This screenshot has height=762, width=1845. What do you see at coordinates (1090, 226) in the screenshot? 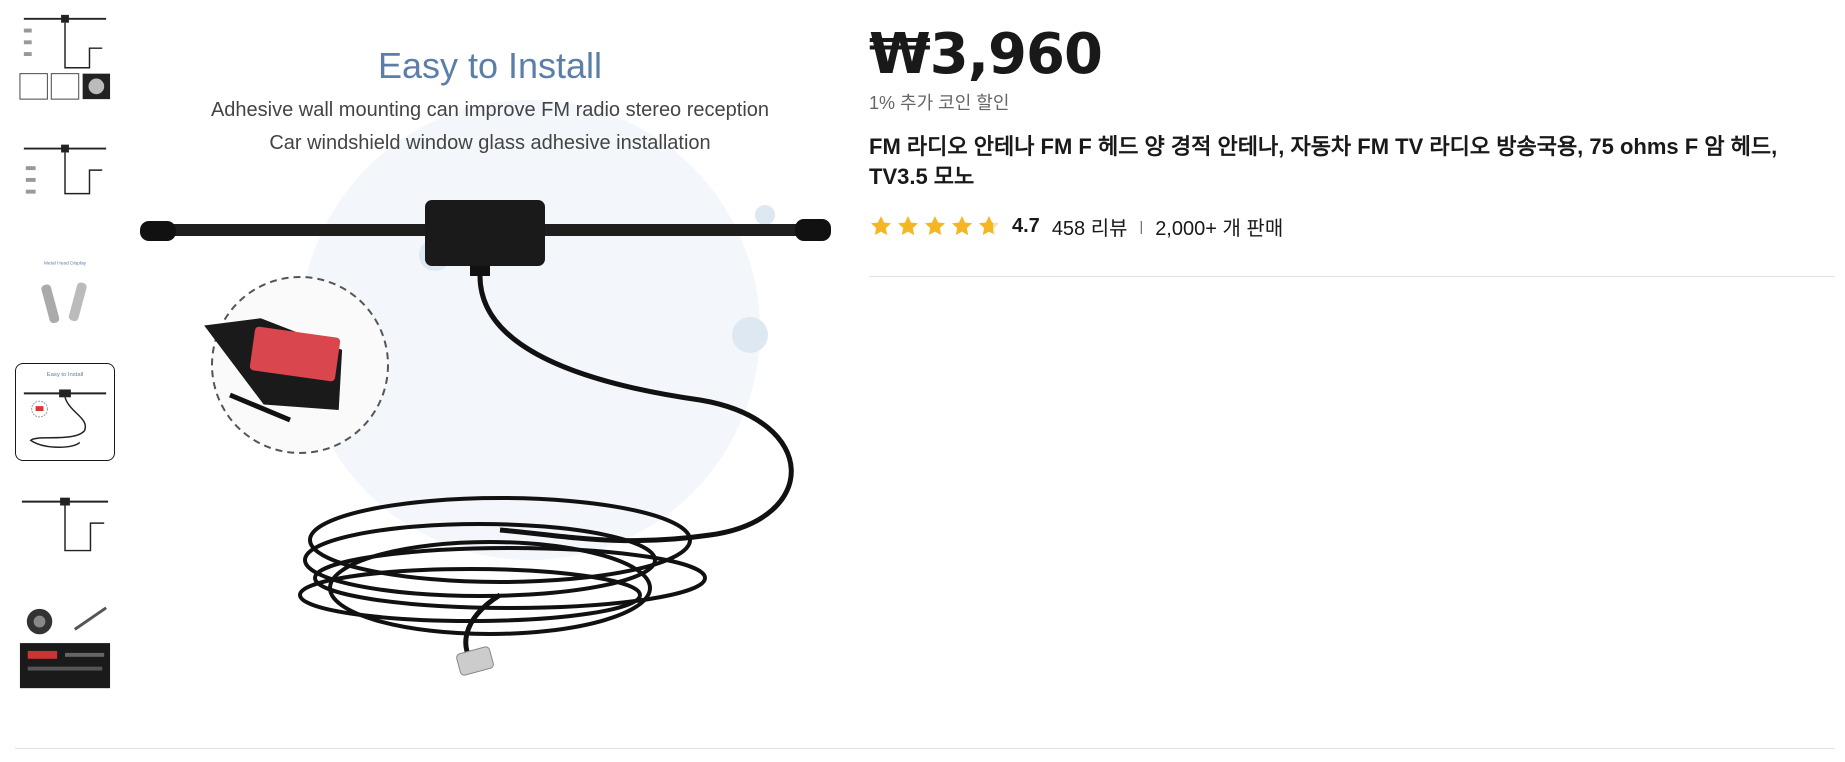
I see `review-count-link: 458 리뷰` at bounding box center [1090, 226].